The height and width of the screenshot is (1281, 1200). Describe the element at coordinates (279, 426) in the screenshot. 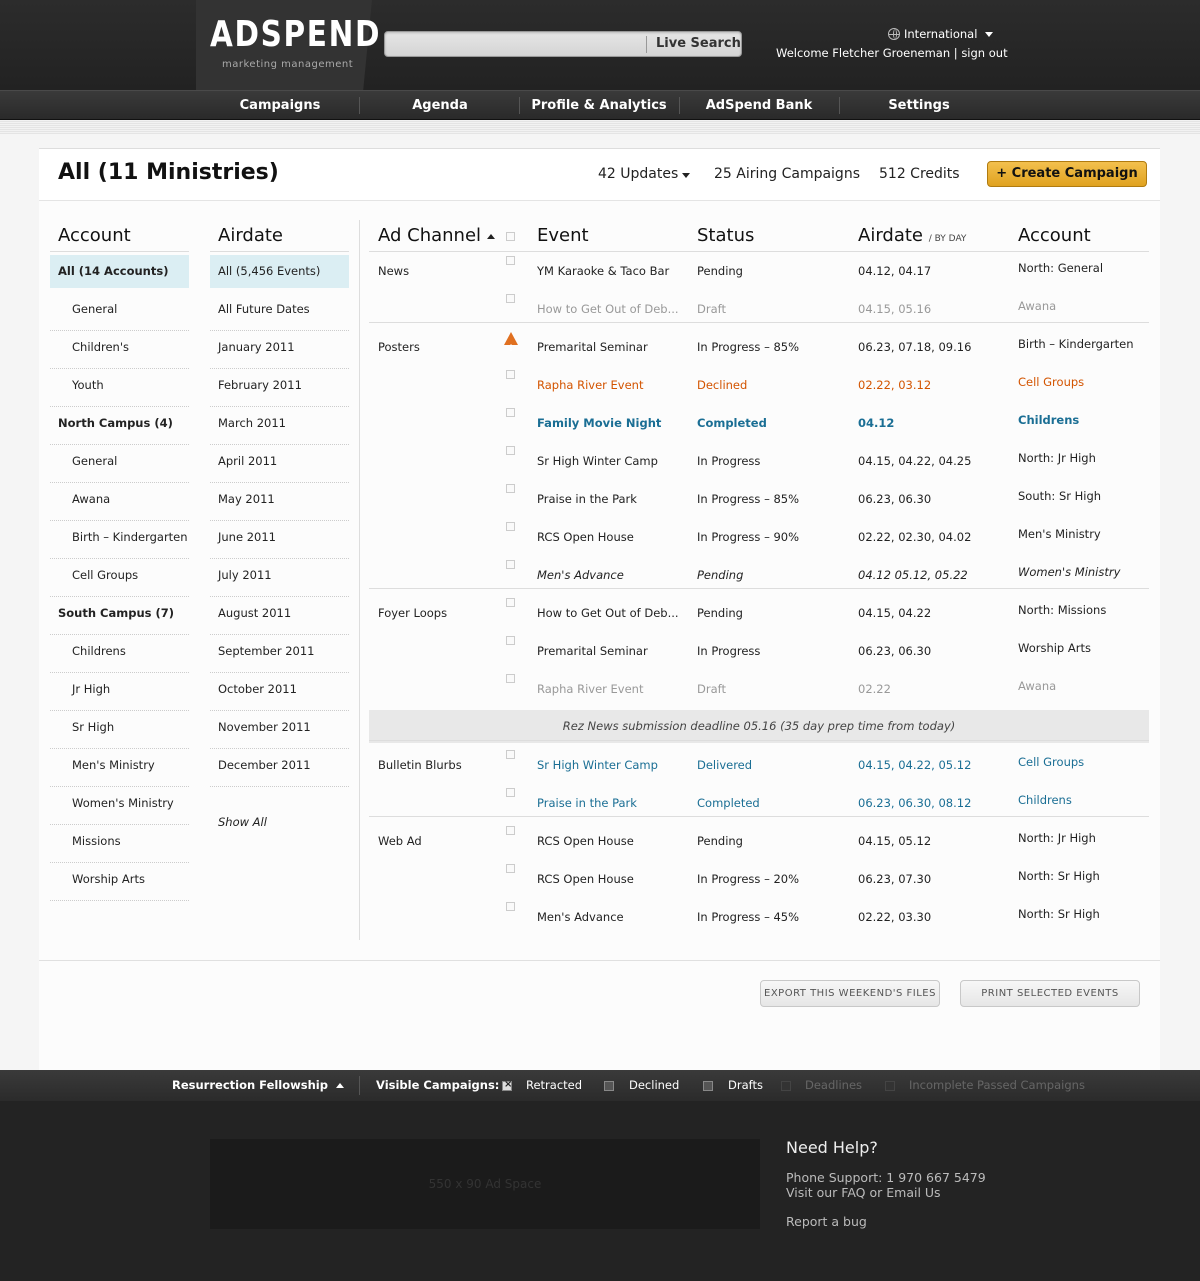

I see `airdate-filter-item: March 2011` at that location.